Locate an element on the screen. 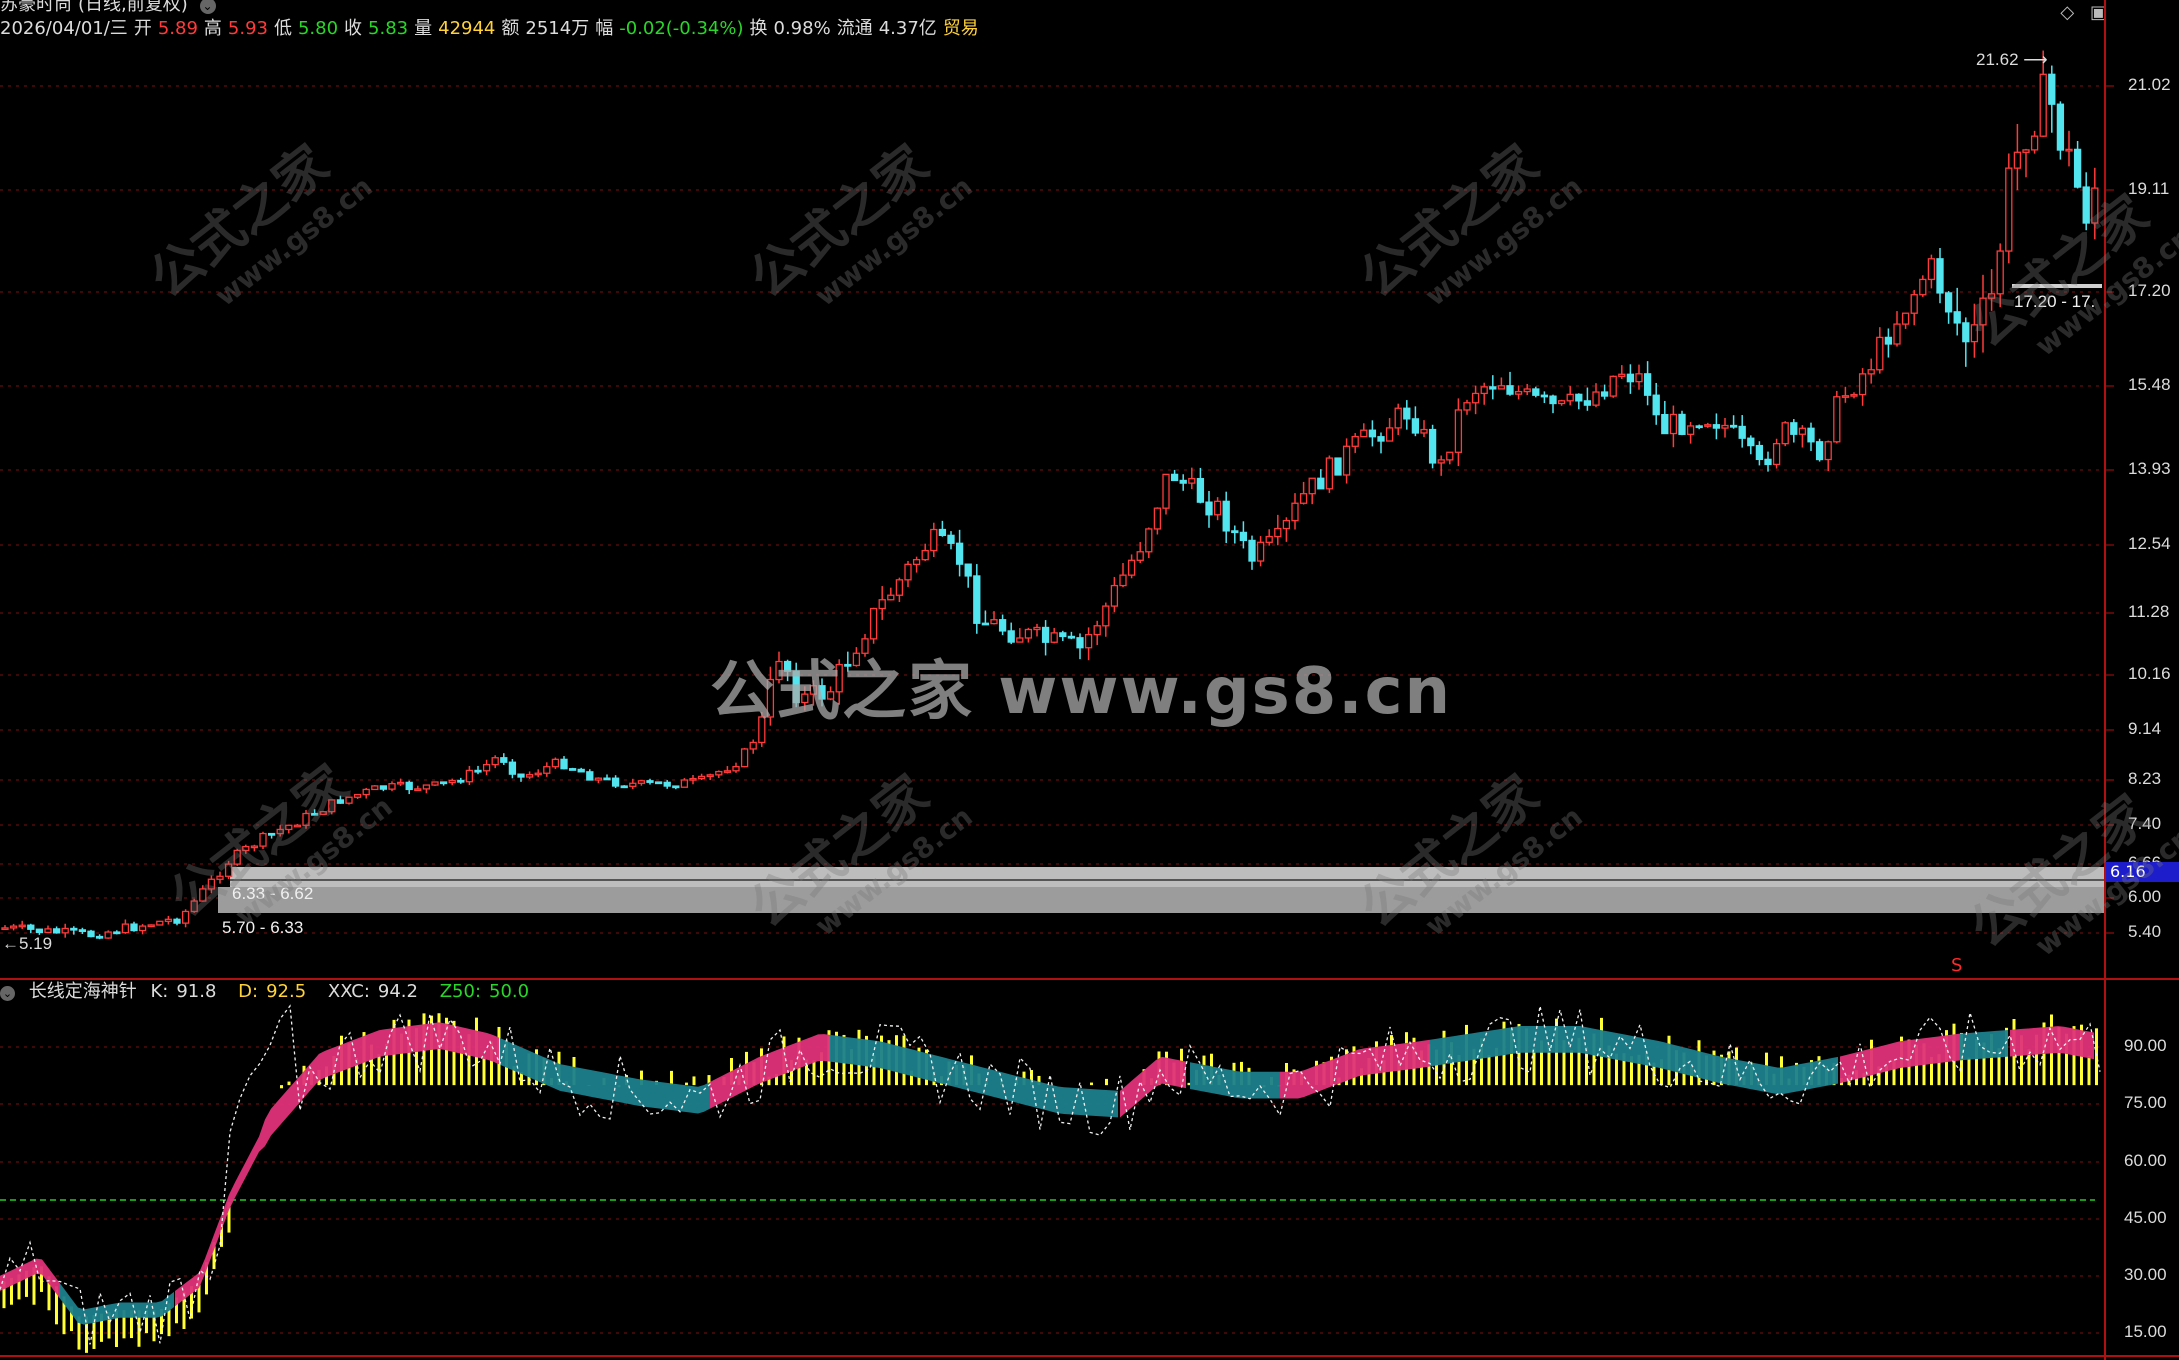  price-tick-label: 5.40 is located at coordinates (2145, 931).